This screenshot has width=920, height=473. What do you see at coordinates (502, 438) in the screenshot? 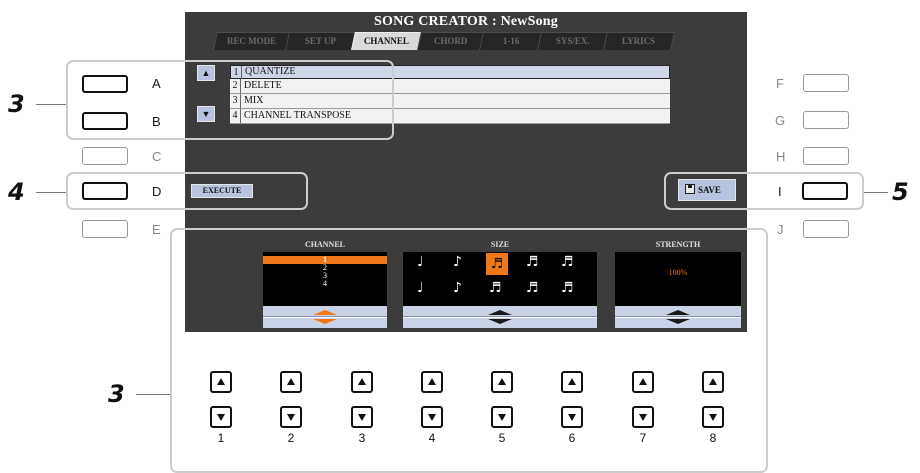
I see `button-number-5: 5` at bounding box center [502, 438].